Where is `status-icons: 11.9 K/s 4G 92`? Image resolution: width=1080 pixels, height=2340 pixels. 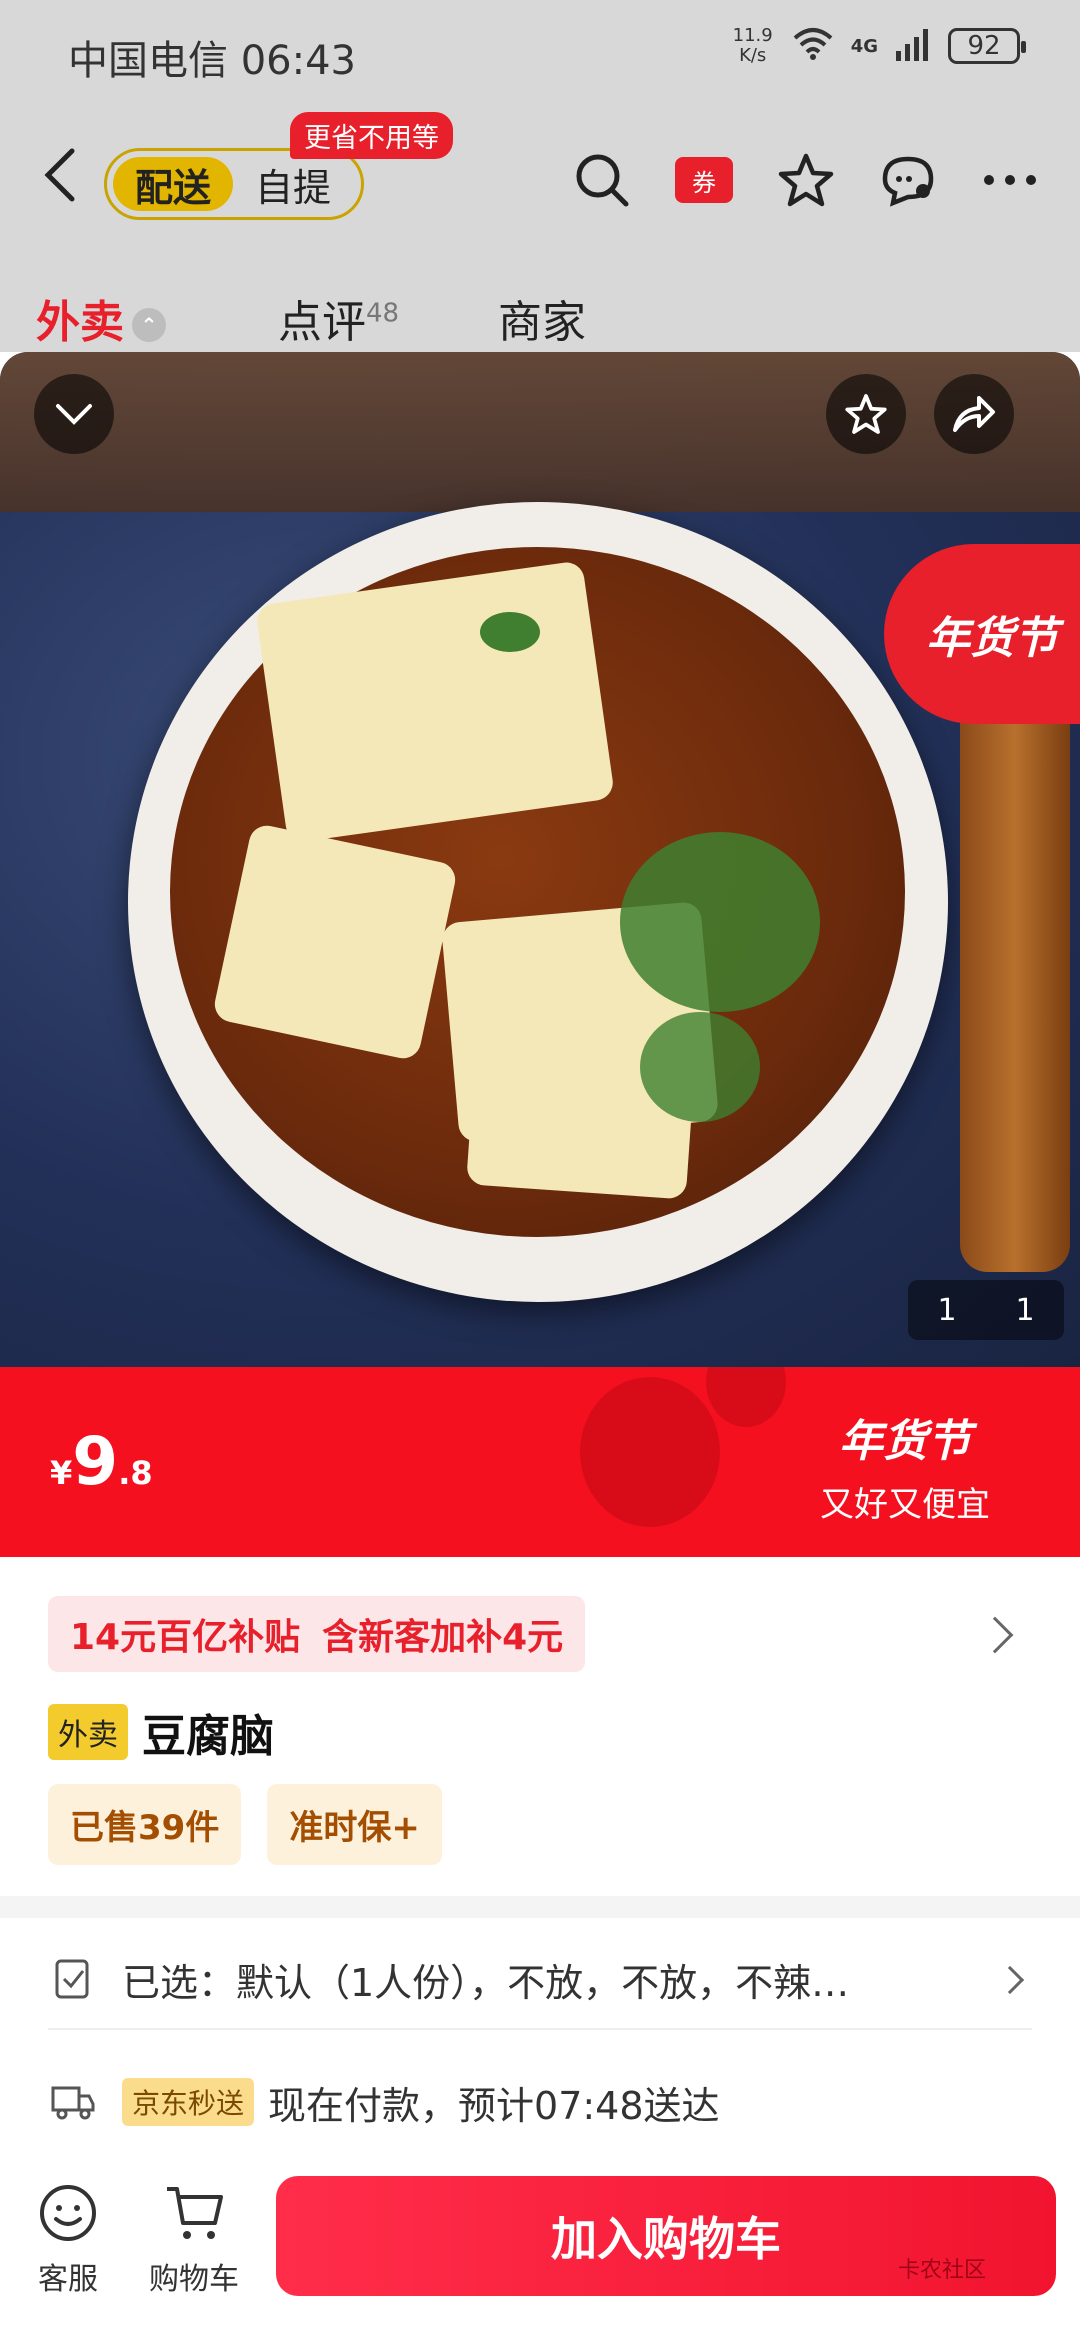
status-icons: 11.9 K/s 4G 92 is located at coordinates (878, 46).